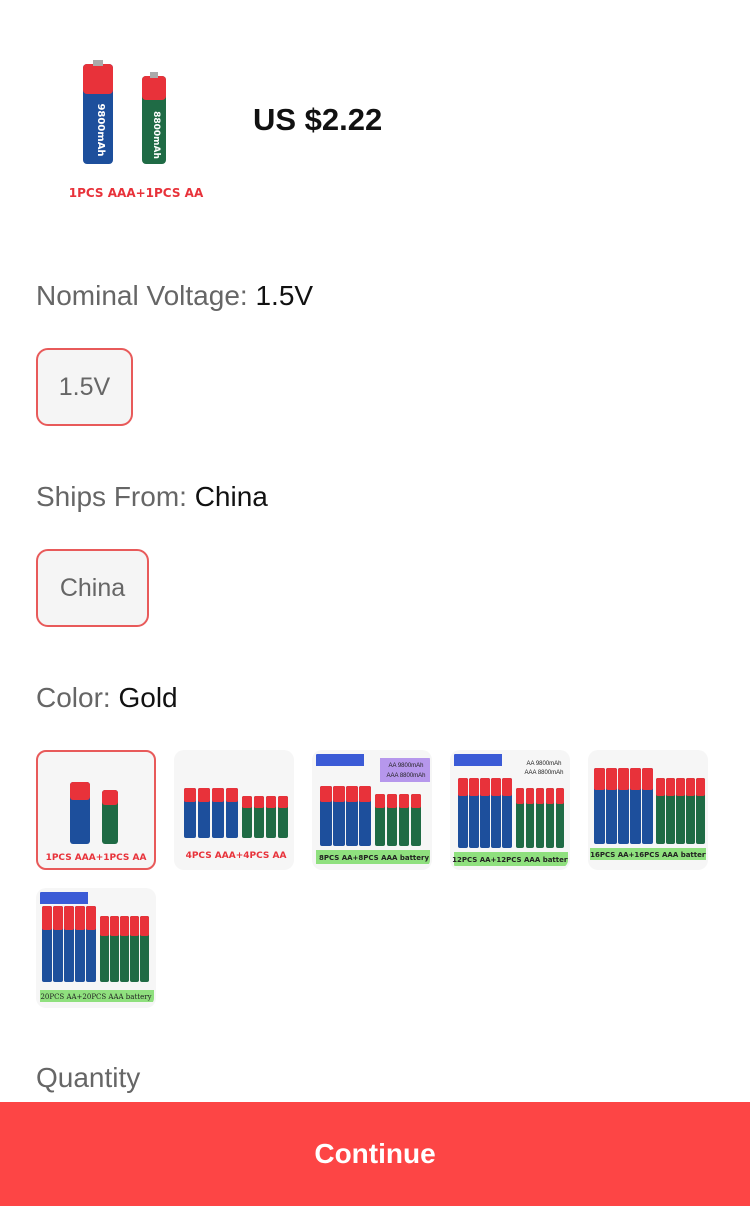 This screenshot has height=1206, width=750. I want to click on ships-from-label-text: Ships From:, so click(115, 496).